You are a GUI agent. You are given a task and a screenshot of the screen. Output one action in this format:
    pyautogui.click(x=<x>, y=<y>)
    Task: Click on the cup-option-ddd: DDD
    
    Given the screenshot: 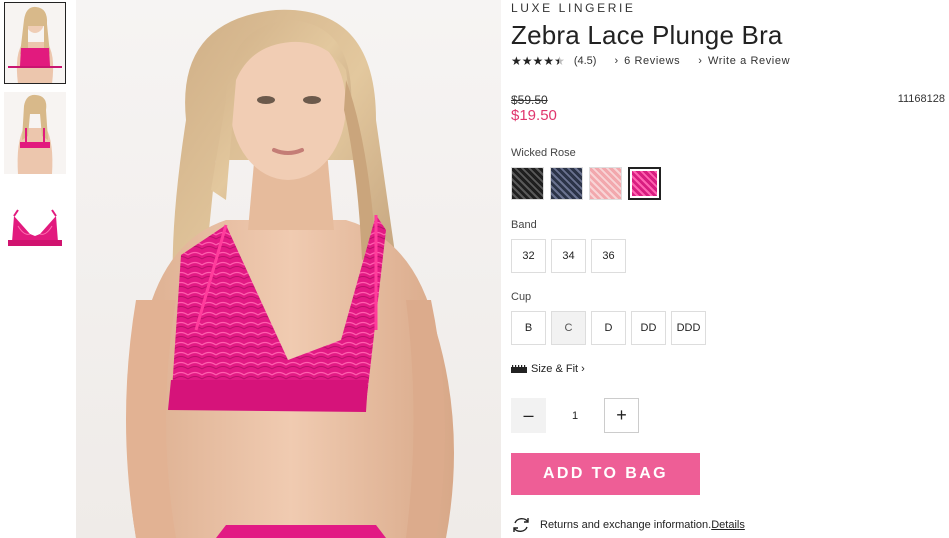 What is the action you would take?
    pyautogui.click(x=688, y=328)
    